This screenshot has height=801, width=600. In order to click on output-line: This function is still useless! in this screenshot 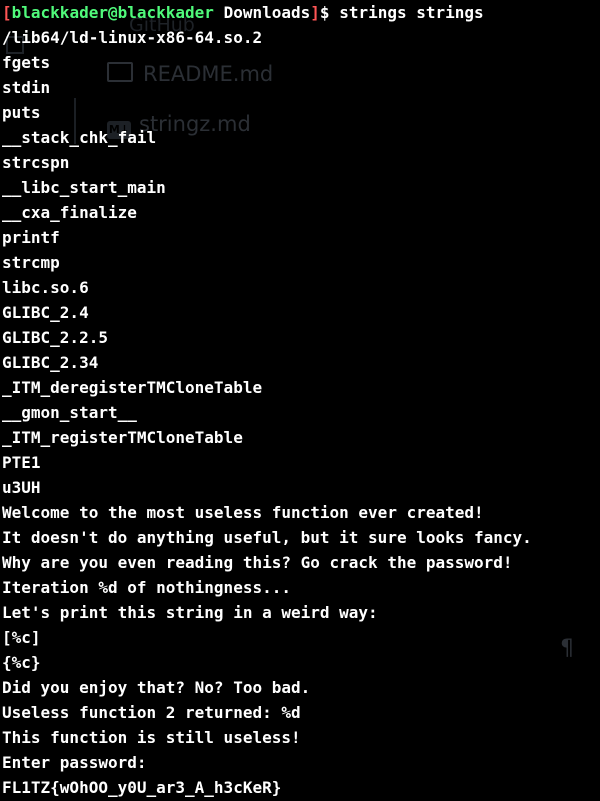, I will do `click(151, 737)`.